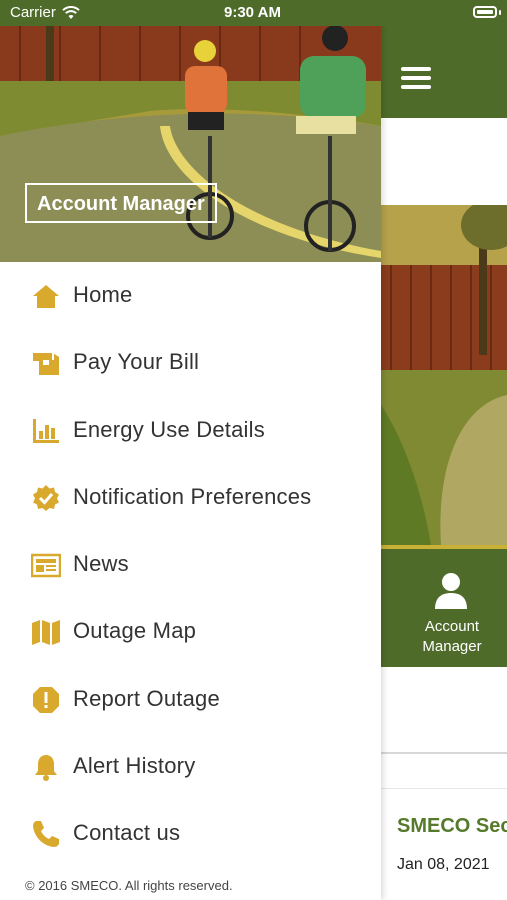  Describe the element at coordinates (169, 429) in the screenshot. I see `menu-label-energy-use-details: Energy Use Details` at that location.